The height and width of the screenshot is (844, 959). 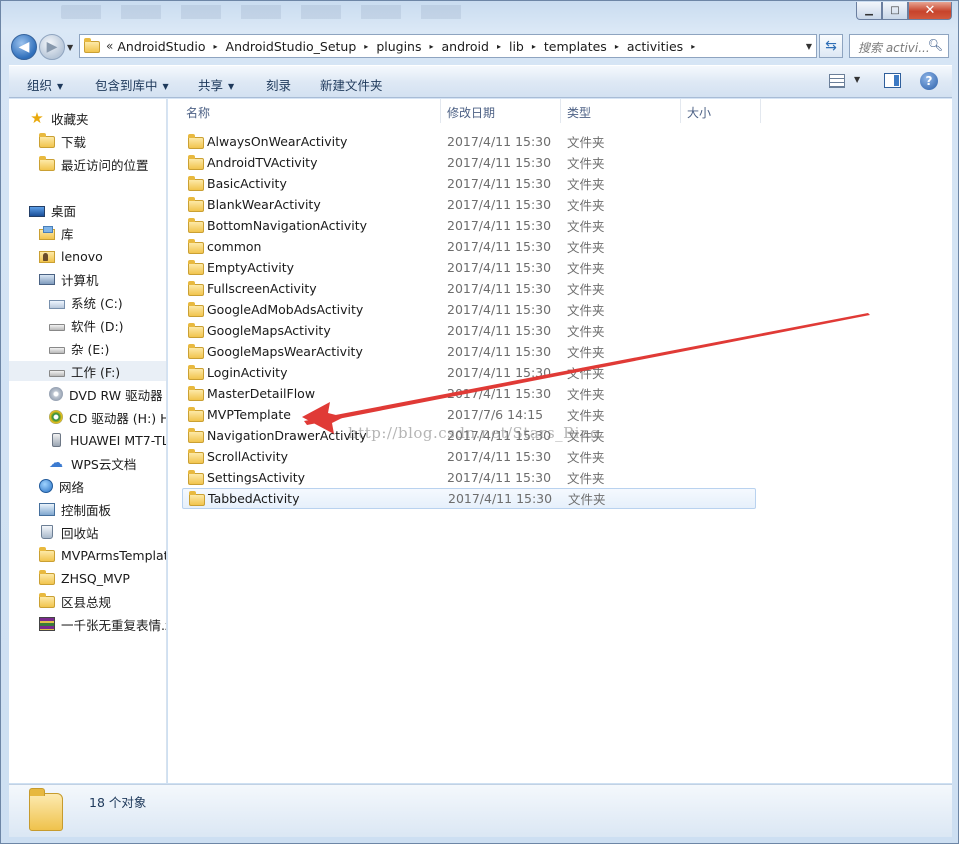 I want to click on sidebar-item-drive-c: 系统 (C:), so click(x=86, y=302).